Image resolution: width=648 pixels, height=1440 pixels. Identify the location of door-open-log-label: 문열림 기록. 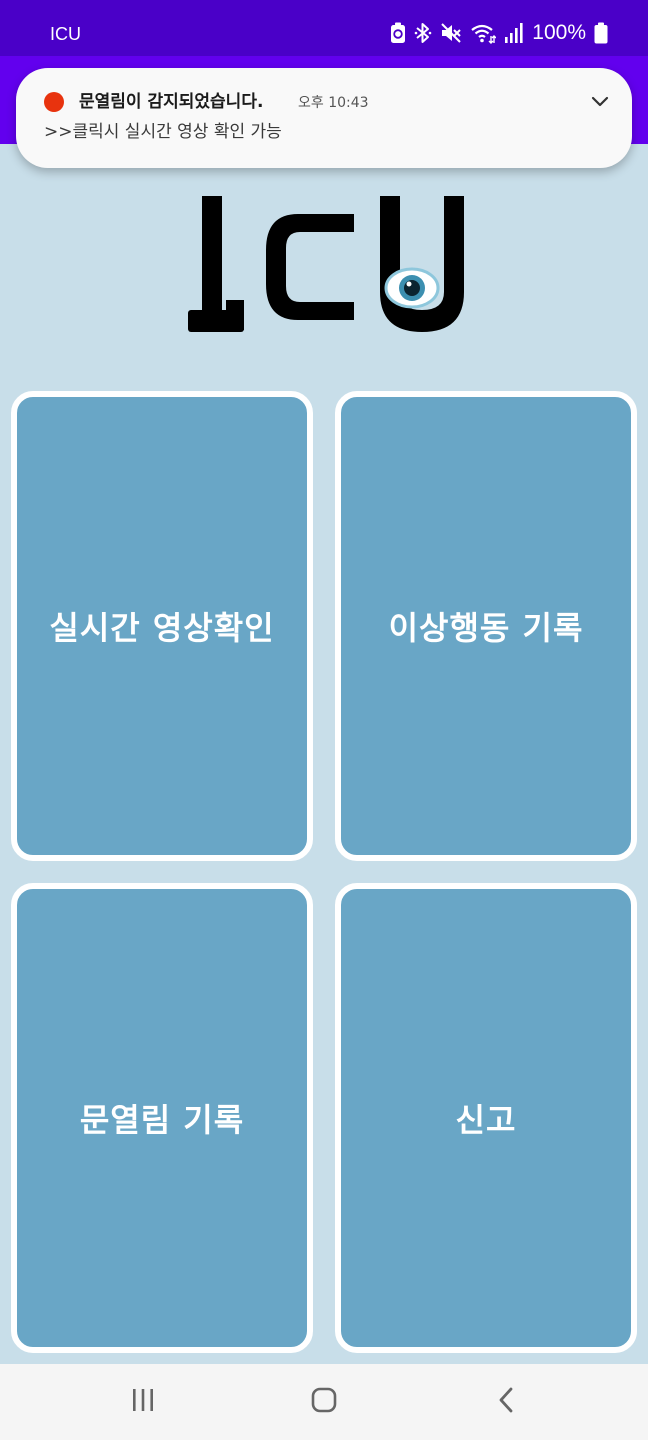
(162, 1120).